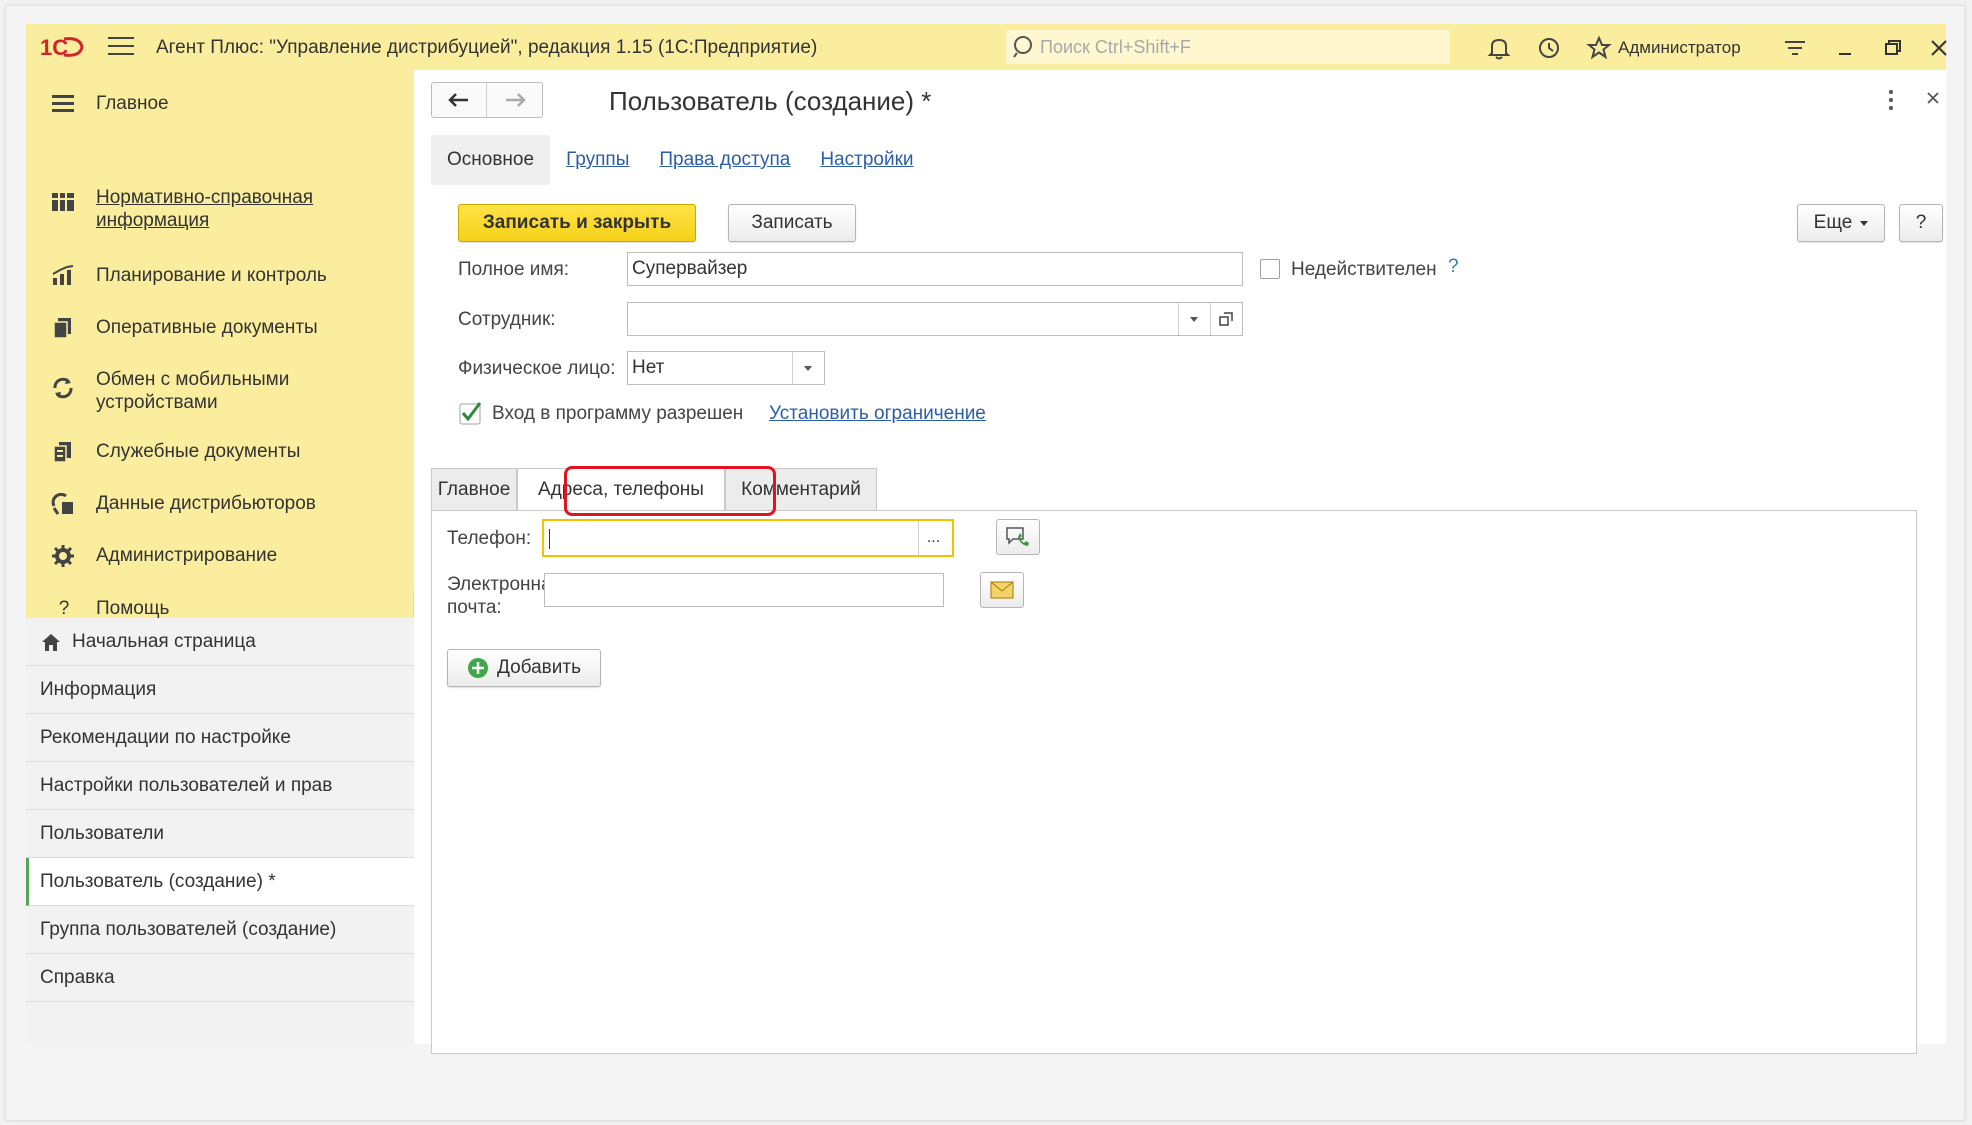 Image resolution: width=1972 pixels, height=1125 pixels. What do you see at coordinates (514, 269) in the screenshot?
I see `full-name-label: Полное имя:` at bounding box center [514, 269].